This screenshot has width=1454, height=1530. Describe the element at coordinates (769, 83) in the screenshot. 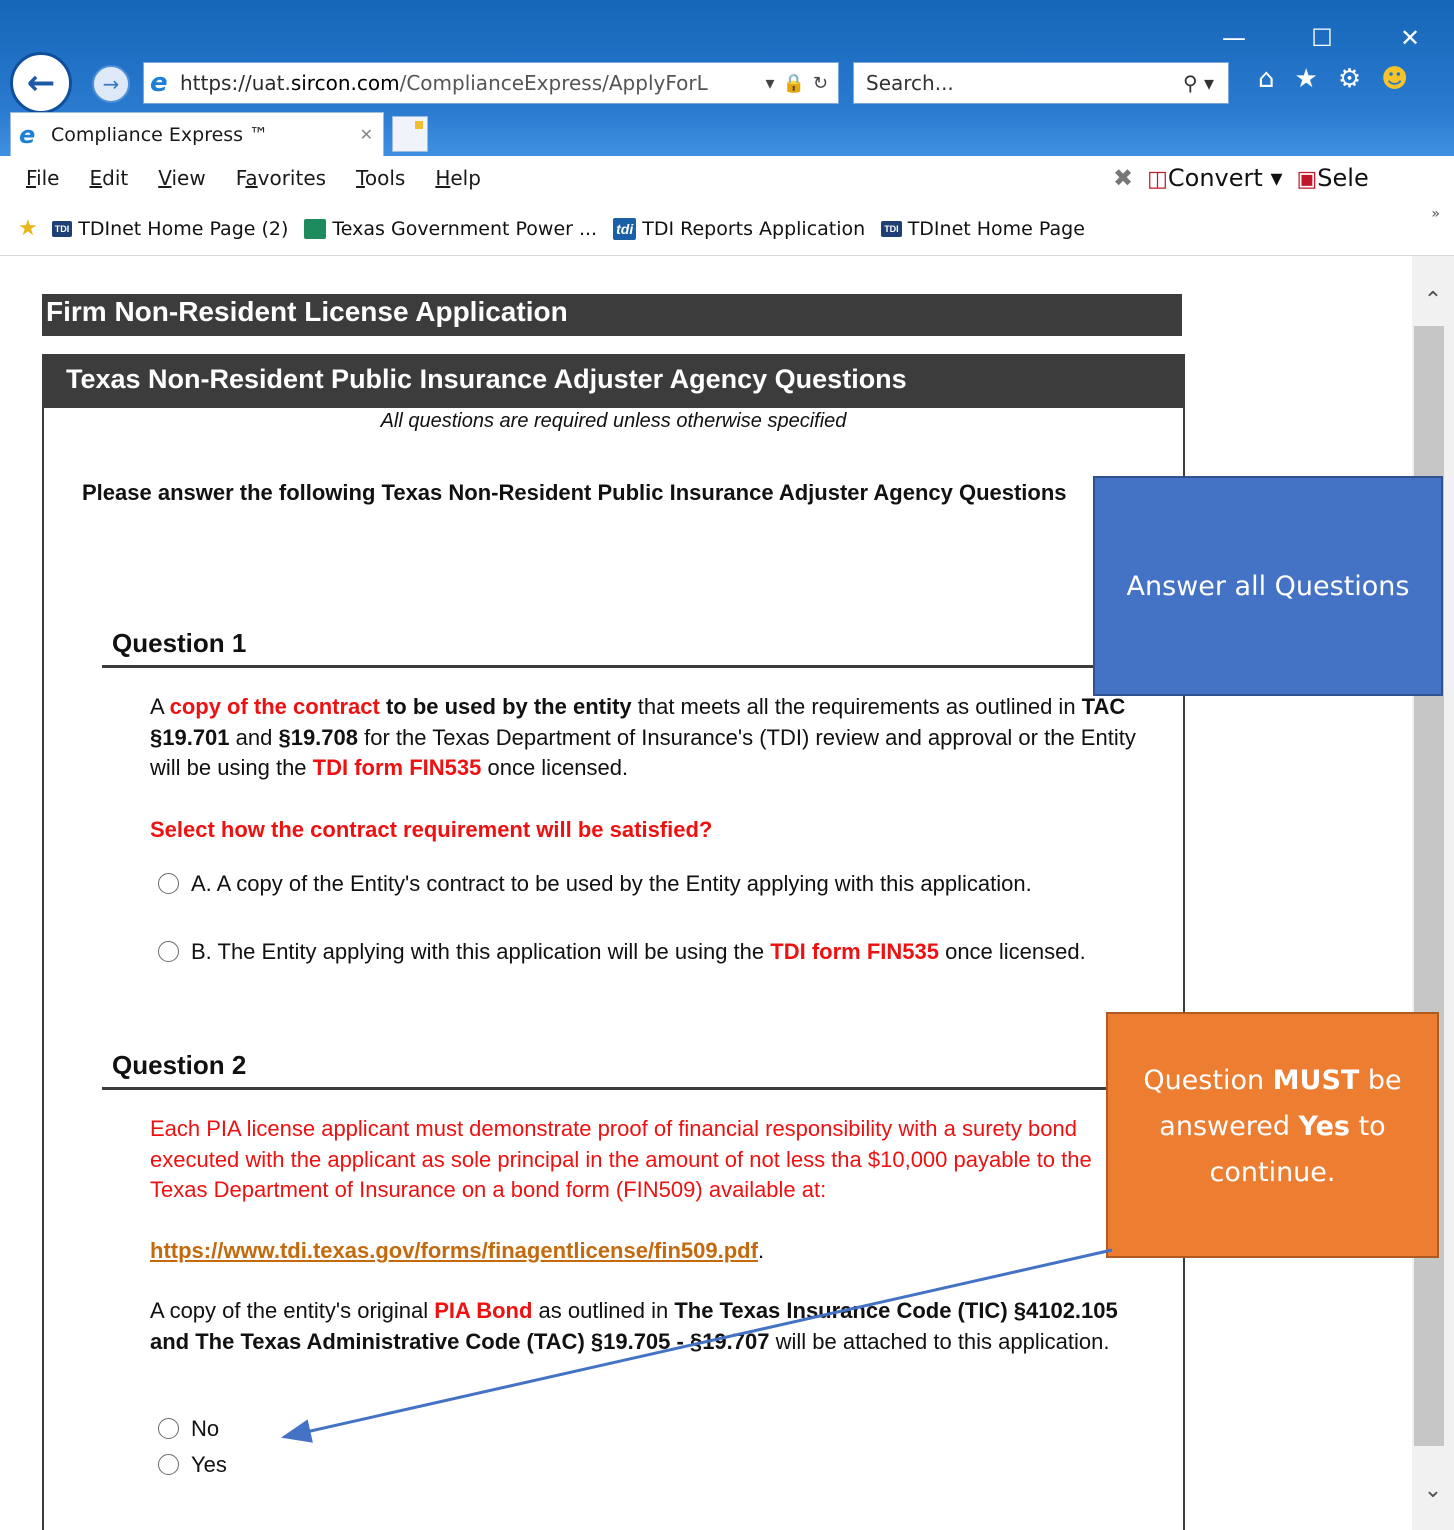

I see `dropdown-arrow-icon: ▾` at that location.